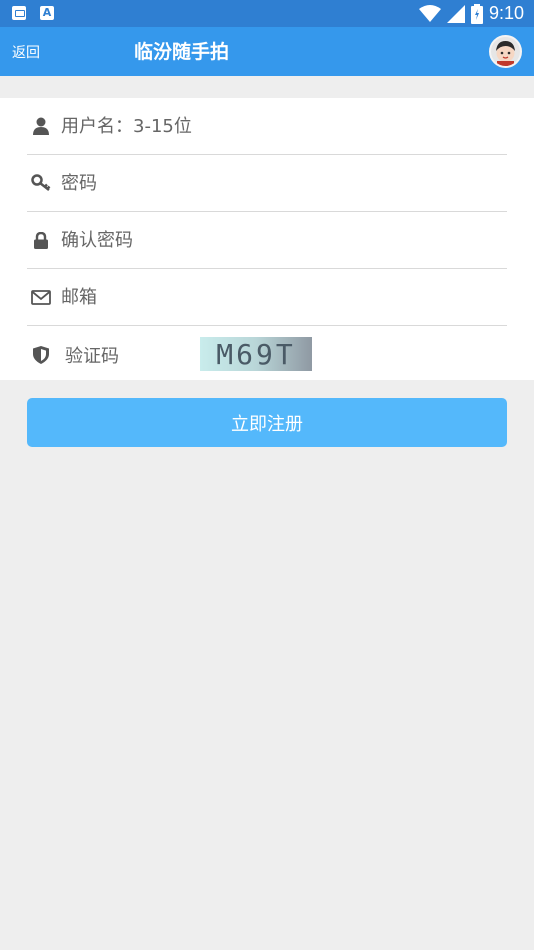  I want to click on mail-icon, so click(19, 13).